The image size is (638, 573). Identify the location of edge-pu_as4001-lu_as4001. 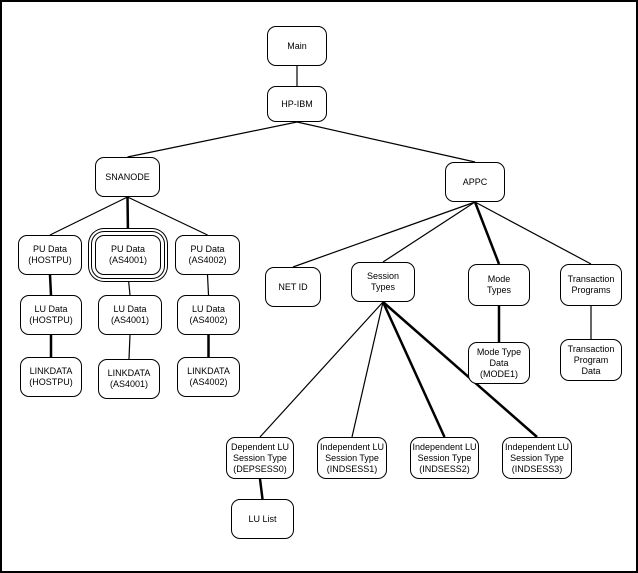
(129, 285).